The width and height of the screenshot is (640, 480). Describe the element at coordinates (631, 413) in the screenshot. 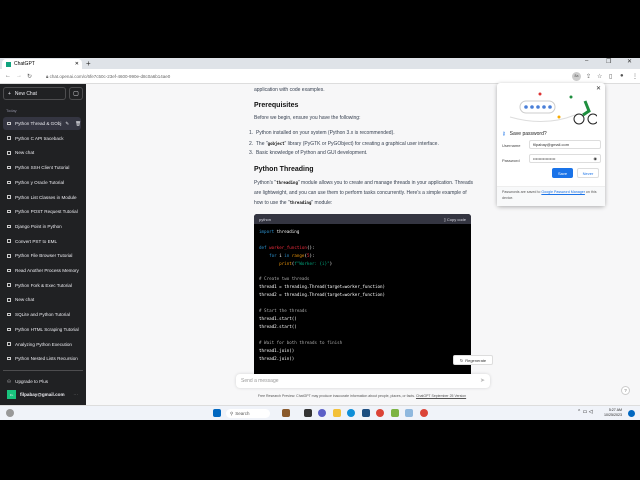

I see `notification-icon` at that location.